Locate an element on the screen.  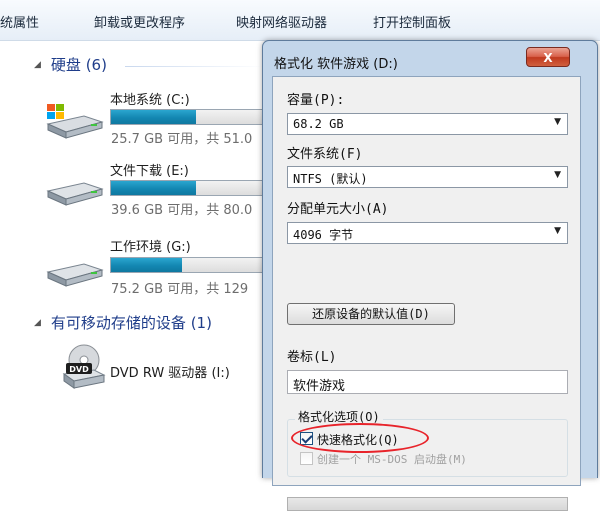
windows-drive-icon is located at coordinates (75, 121).